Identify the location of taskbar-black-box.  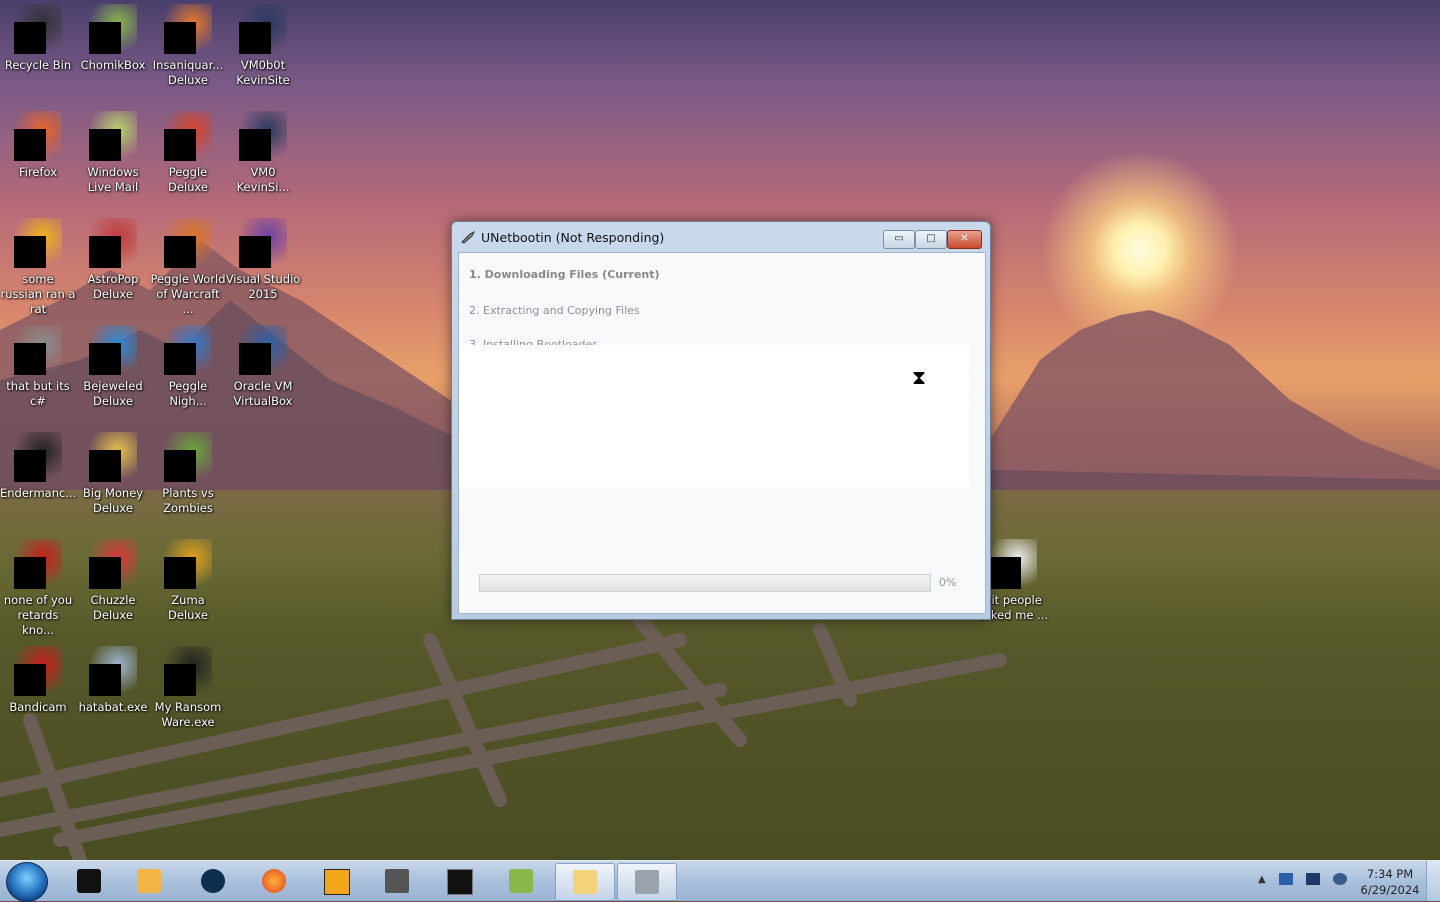
(89, 881).